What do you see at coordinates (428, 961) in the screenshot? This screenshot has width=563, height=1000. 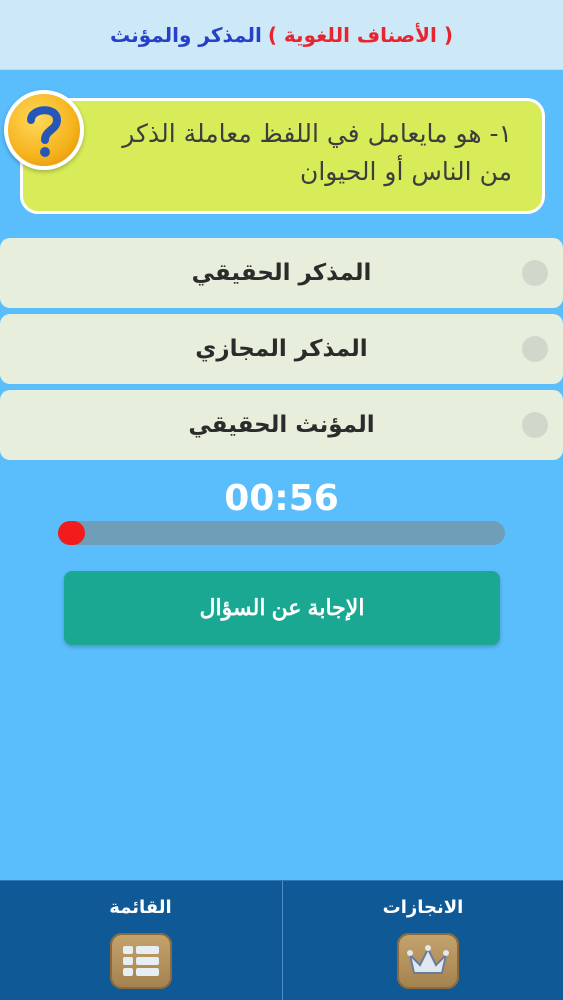 I see `crown-icon` at bounding box center [428, 961].